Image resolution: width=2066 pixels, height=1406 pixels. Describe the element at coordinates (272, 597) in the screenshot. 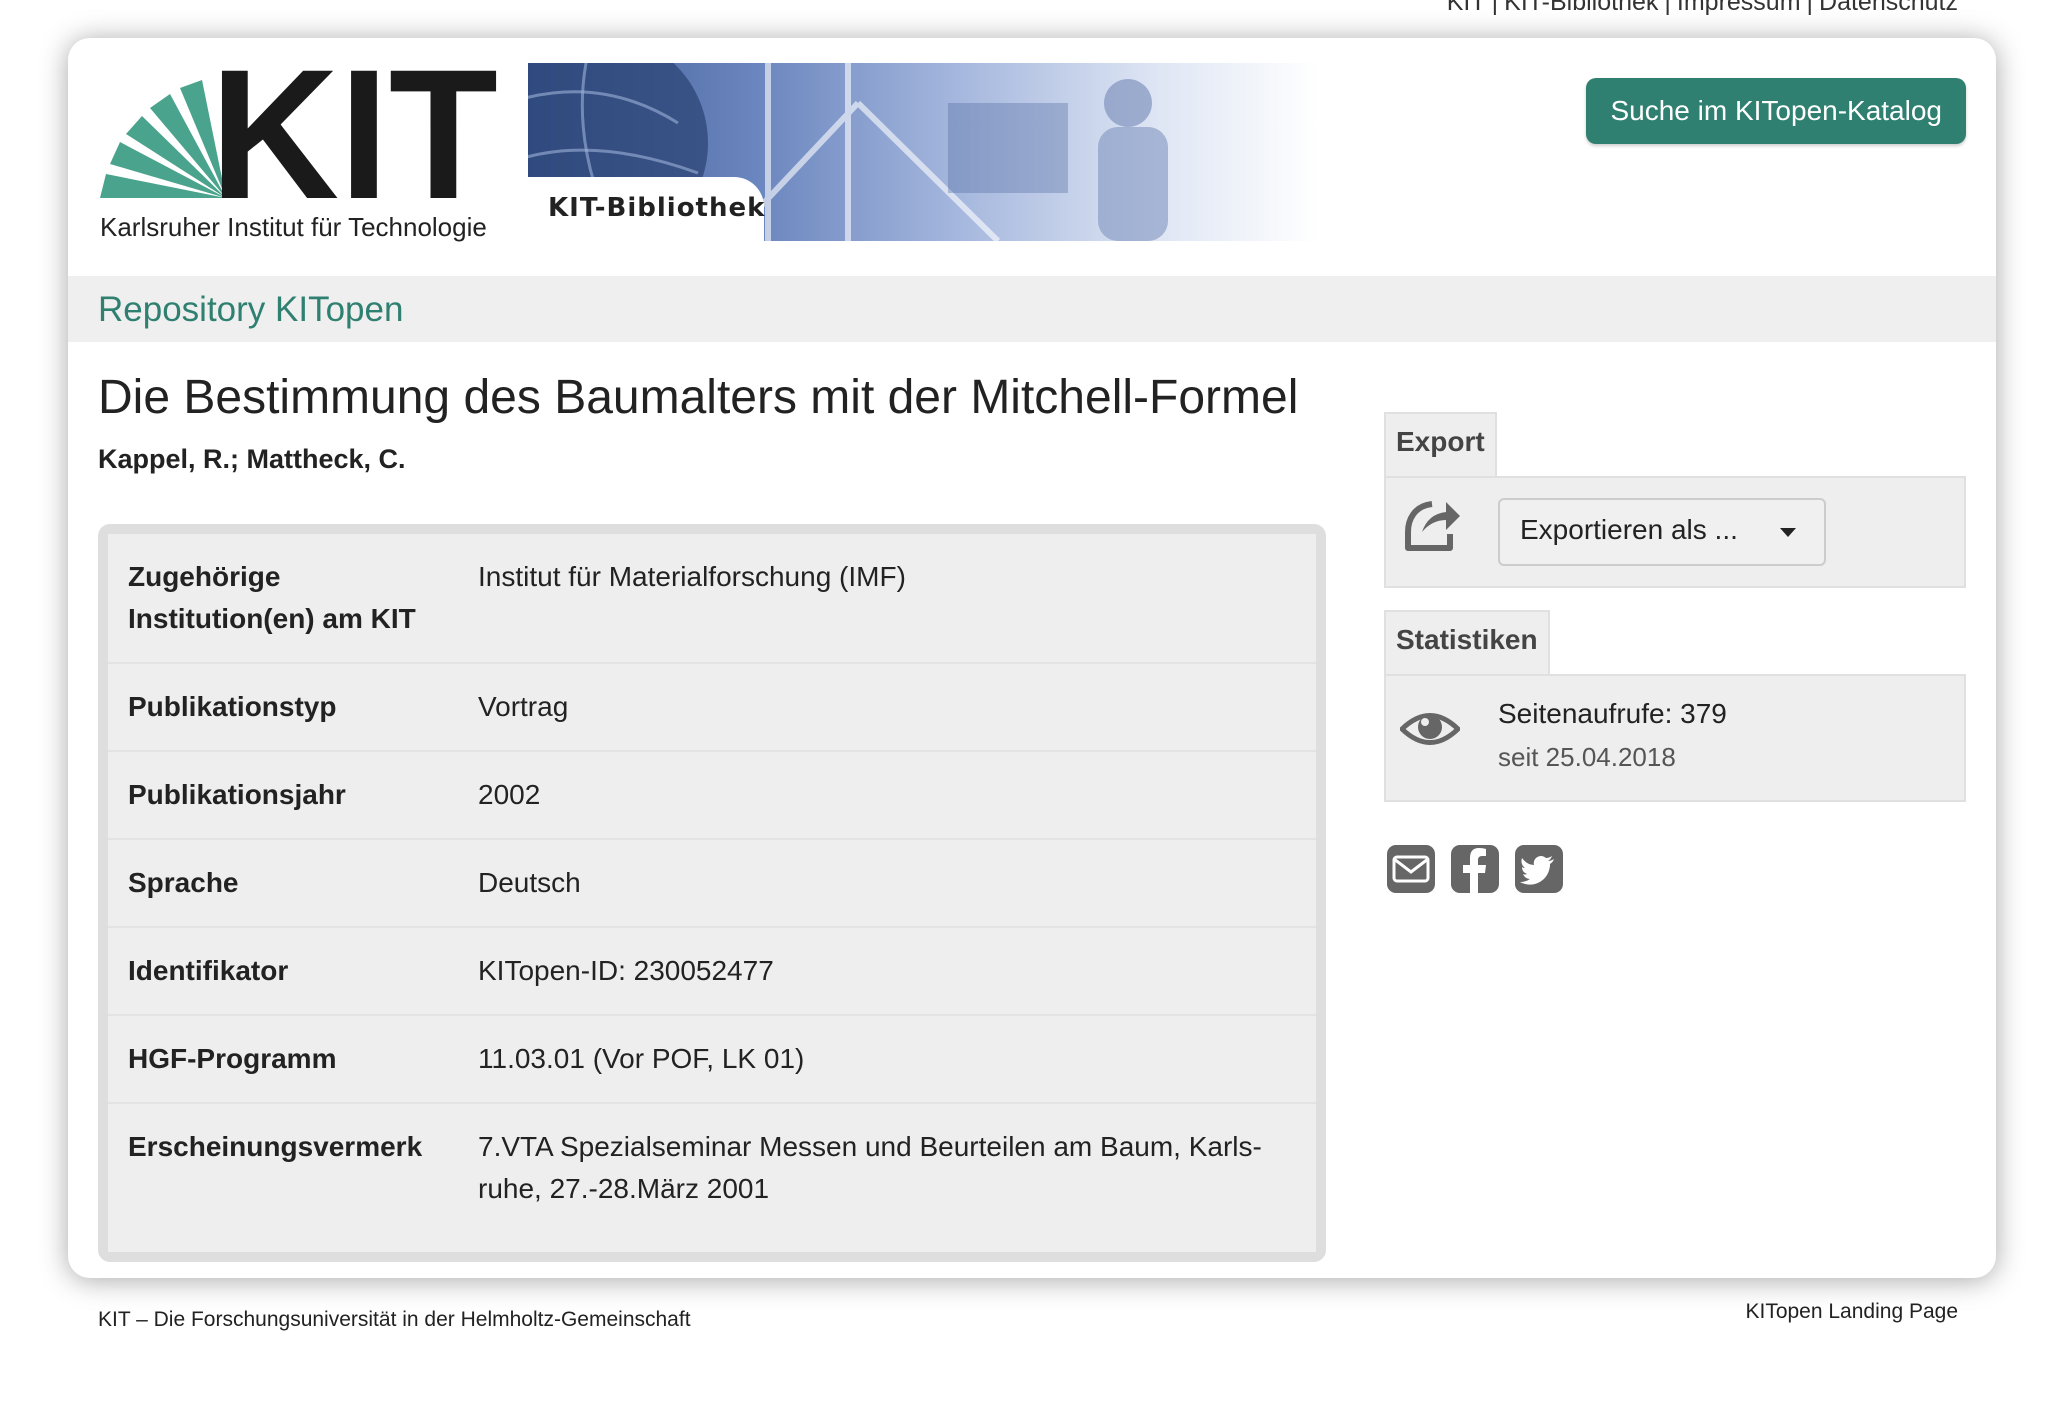

I see `metadata-key: Zugehörige Institution(en) am KIT` at that location.